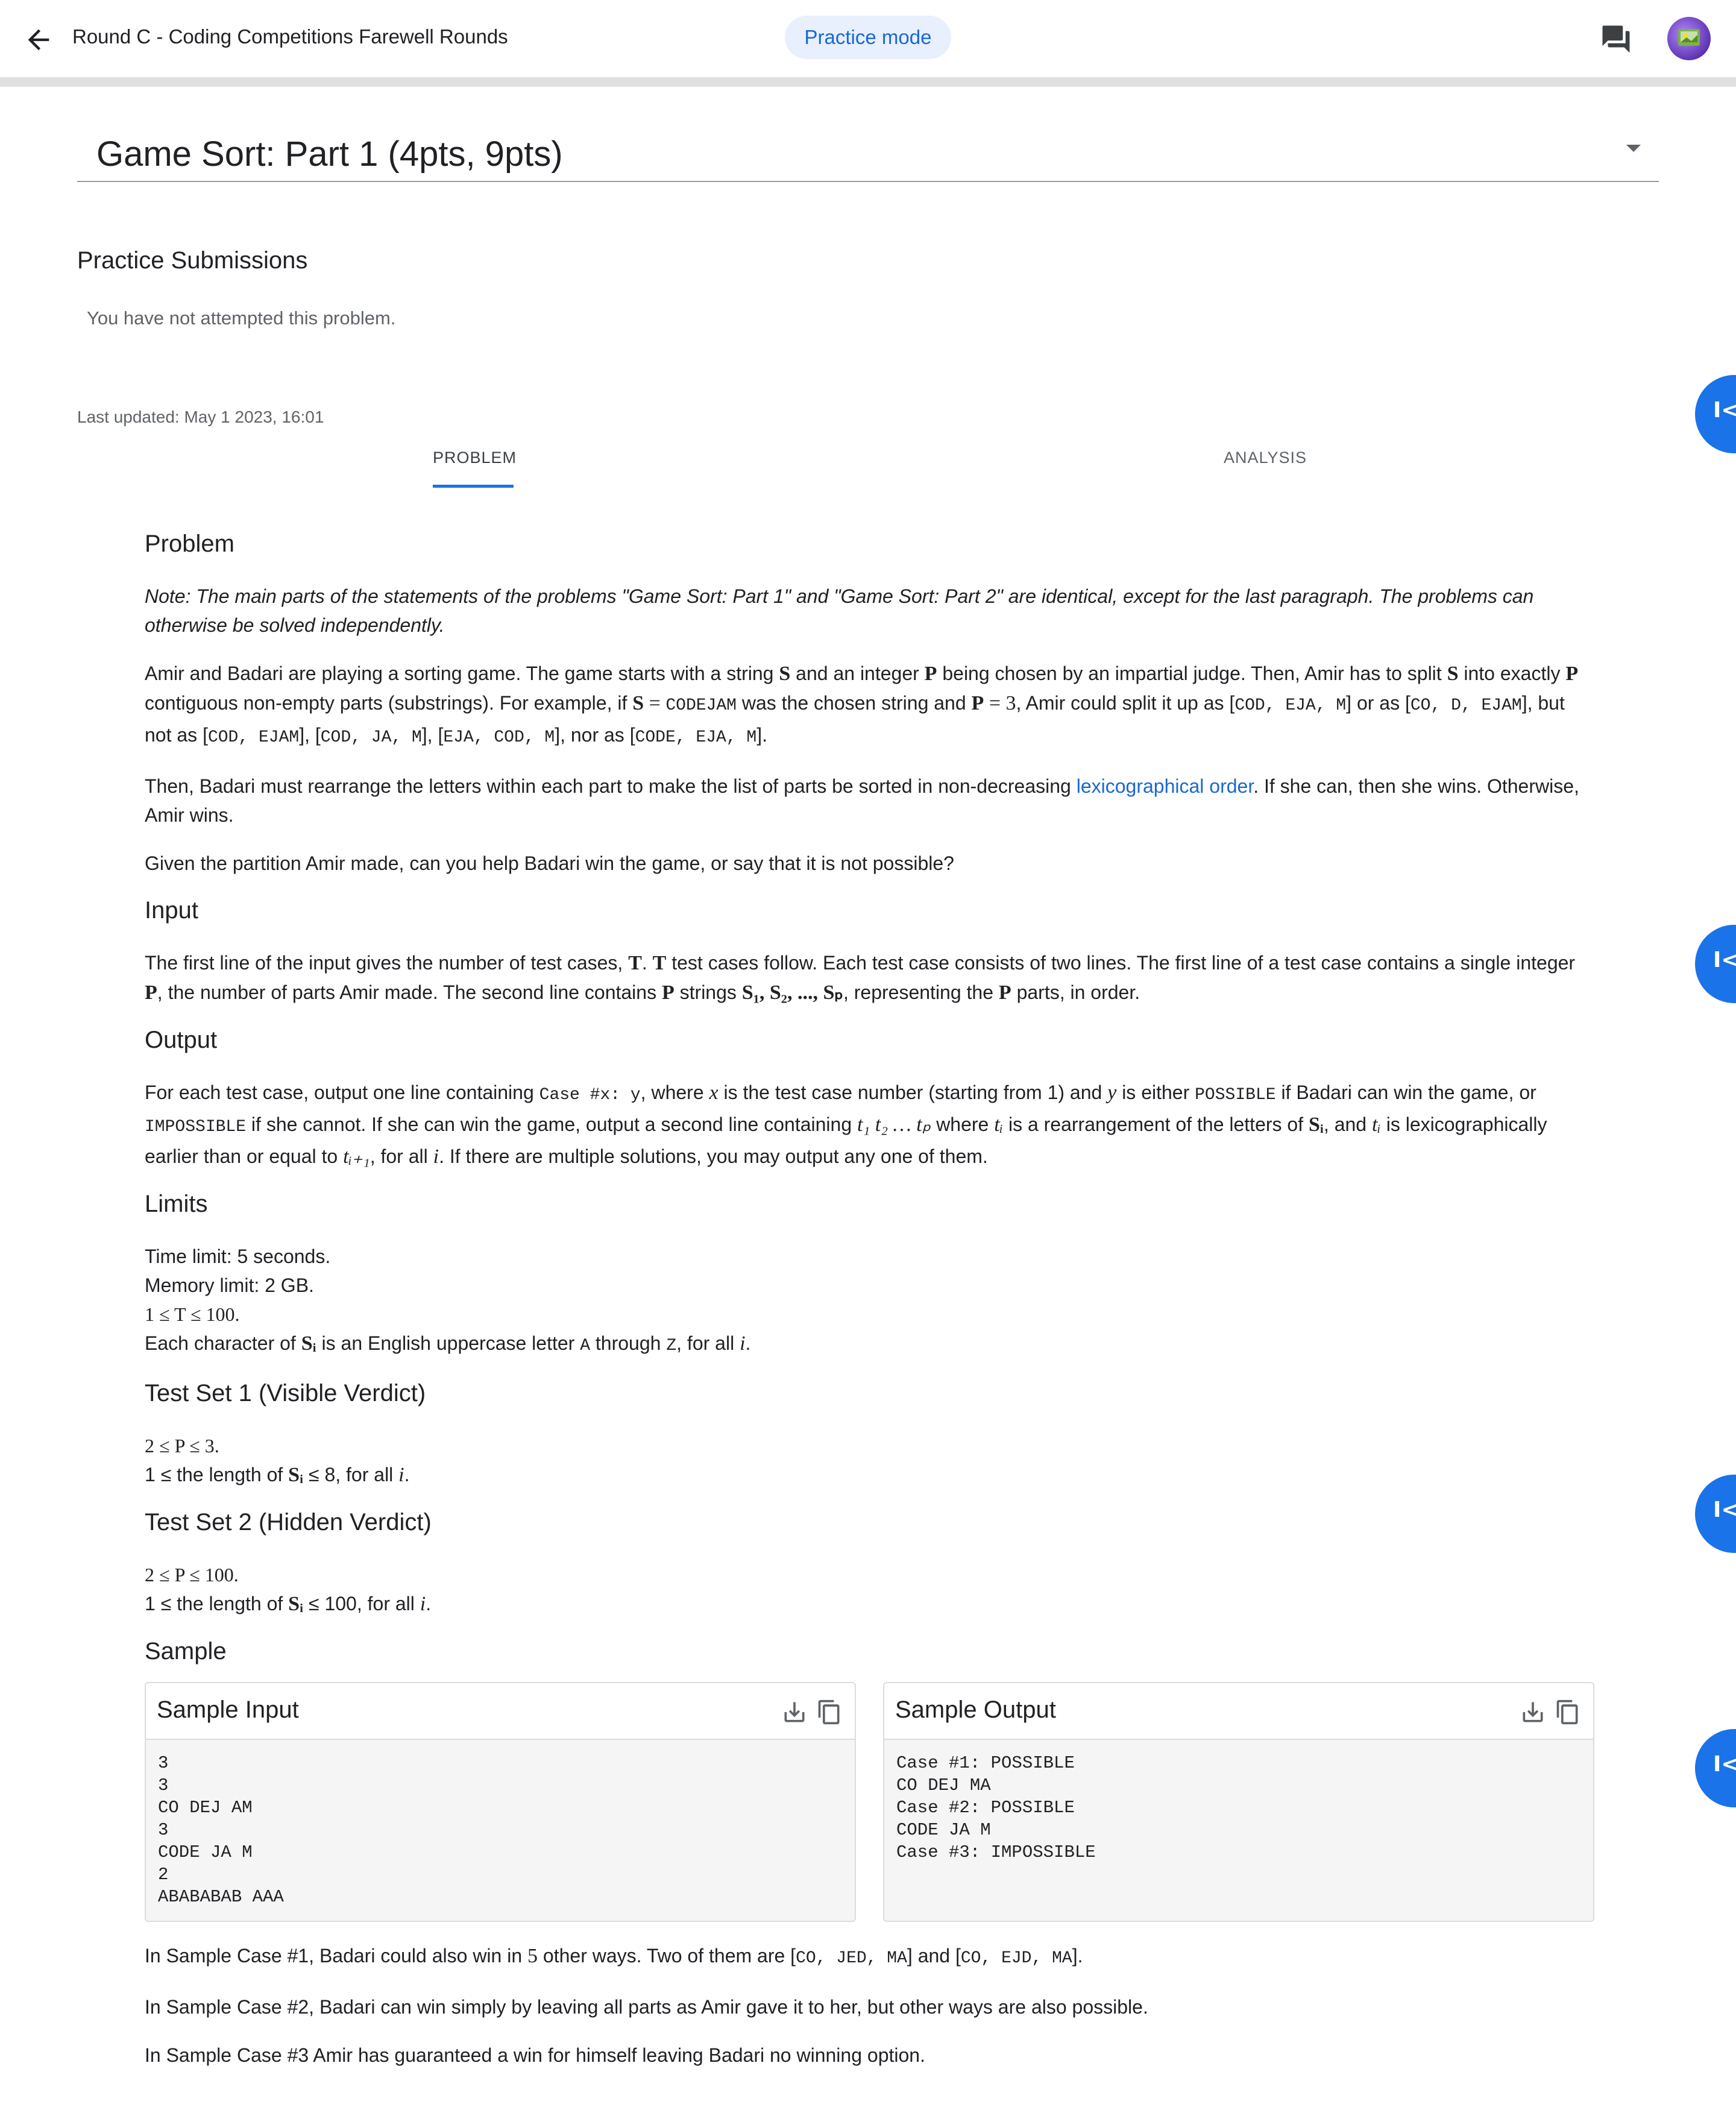 This screenshot has width=1736, height=2104. What do you see at coordinates (176, 1204) in the screenshot?
I see `limits-heading: Limits` at bounding box center [176, 1204].